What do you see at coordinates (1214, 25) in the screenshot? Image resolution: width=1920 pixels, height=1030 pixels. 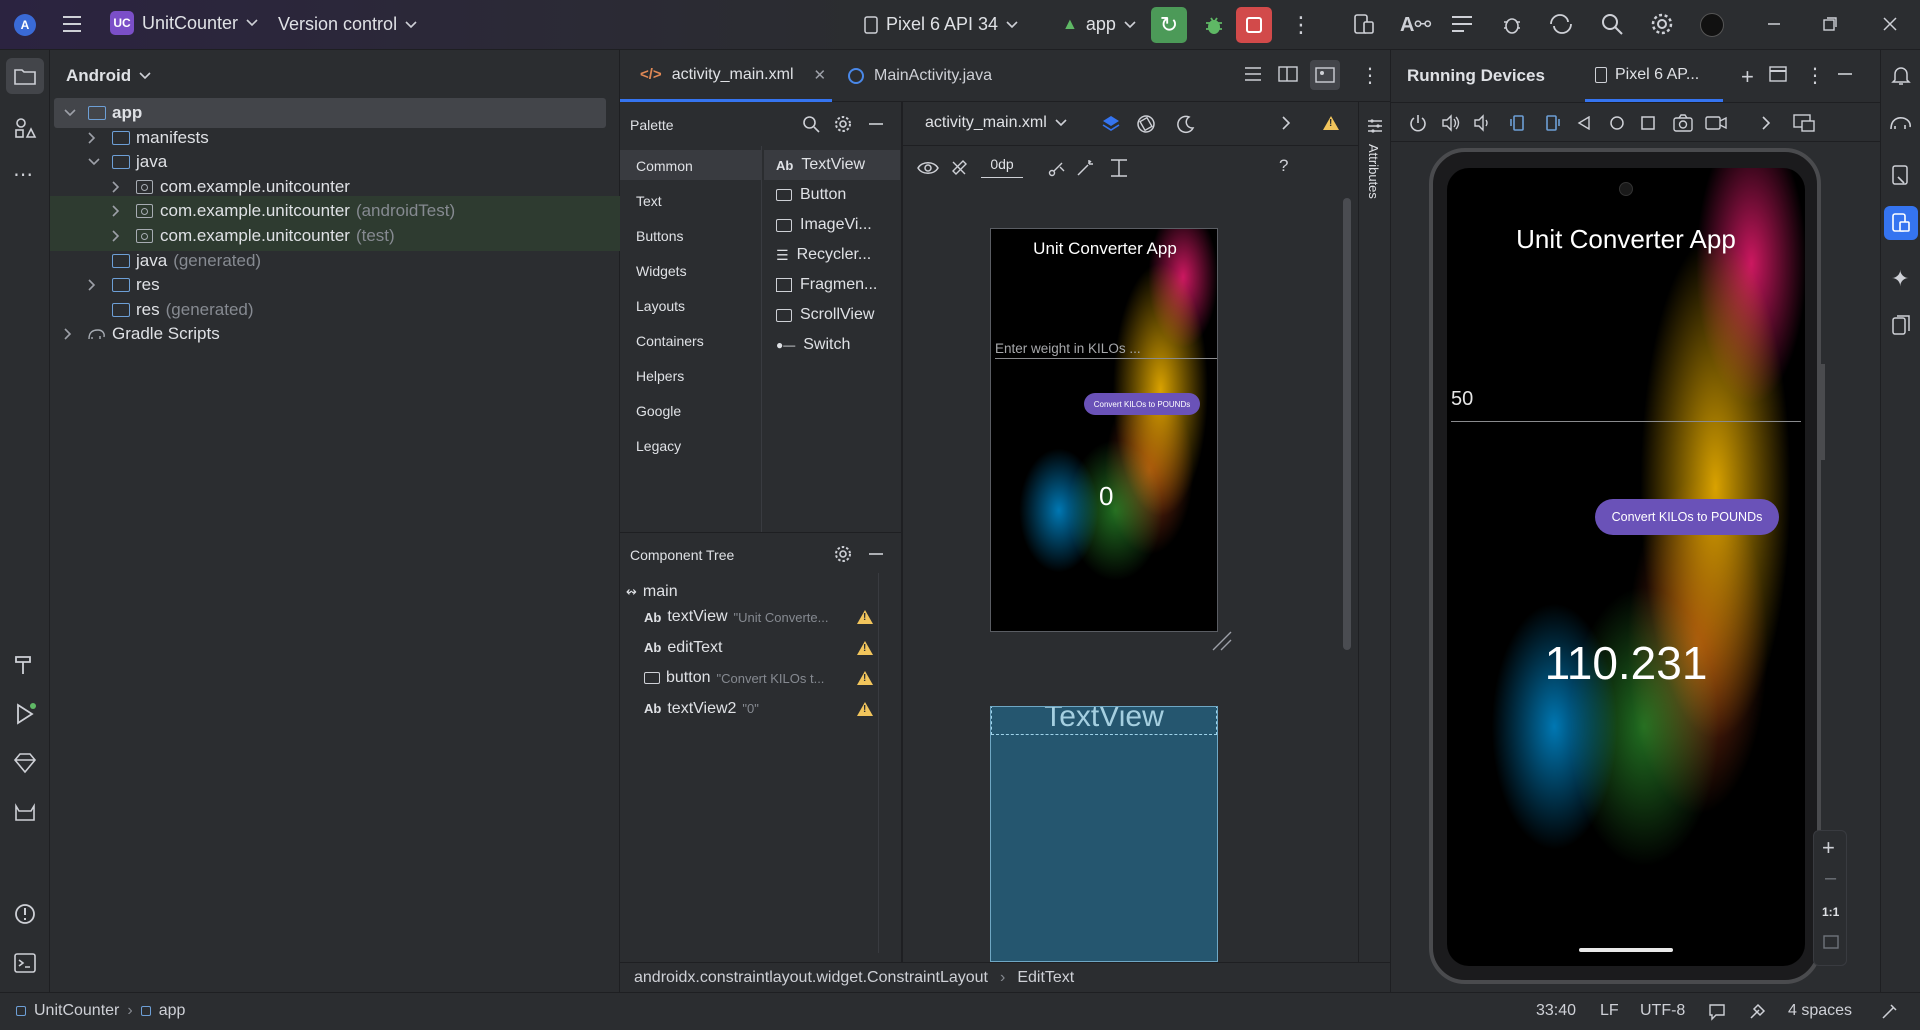 I see `debug-icon` at bounding box center [1214, 25].